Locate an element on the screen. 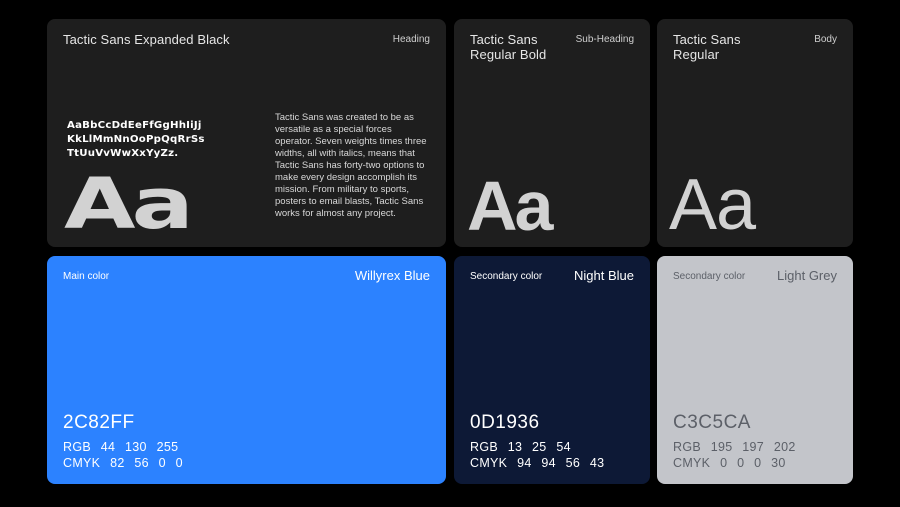 Image resolution: width=900 pixels, height=507 pixels. typography-card-body: Tactic Sans Regular Body Aa is located at coordinates (755, 133).